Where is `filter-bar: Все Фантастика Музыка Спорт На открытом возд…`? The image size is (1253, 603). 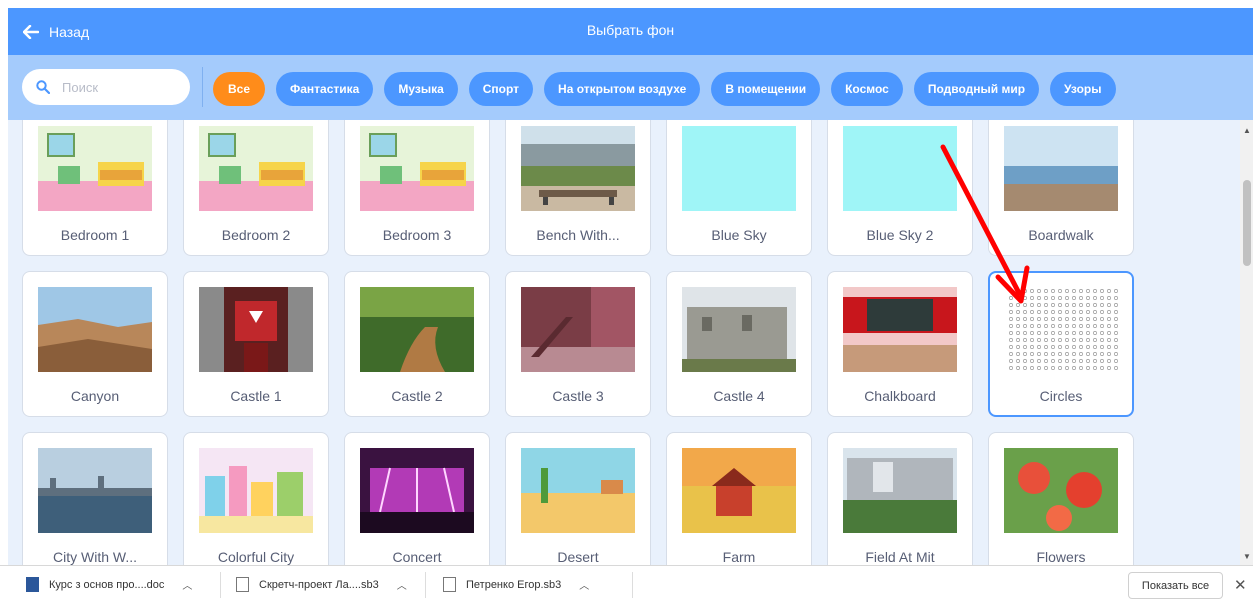
filter-bar: Все Фантастика Музыка Спорт На открытом возд… is located at coordinates (630, 87).